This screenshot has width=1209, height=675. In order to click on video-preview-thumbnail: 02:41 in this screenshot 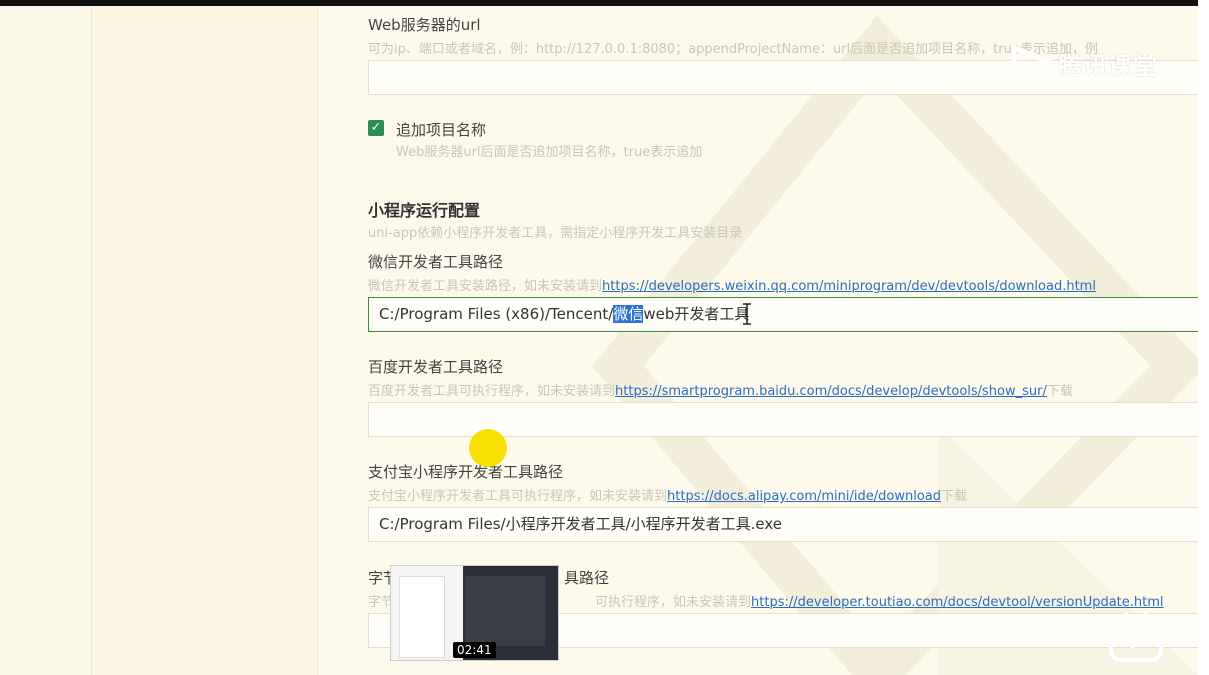, I will do `click(474, 613)`.